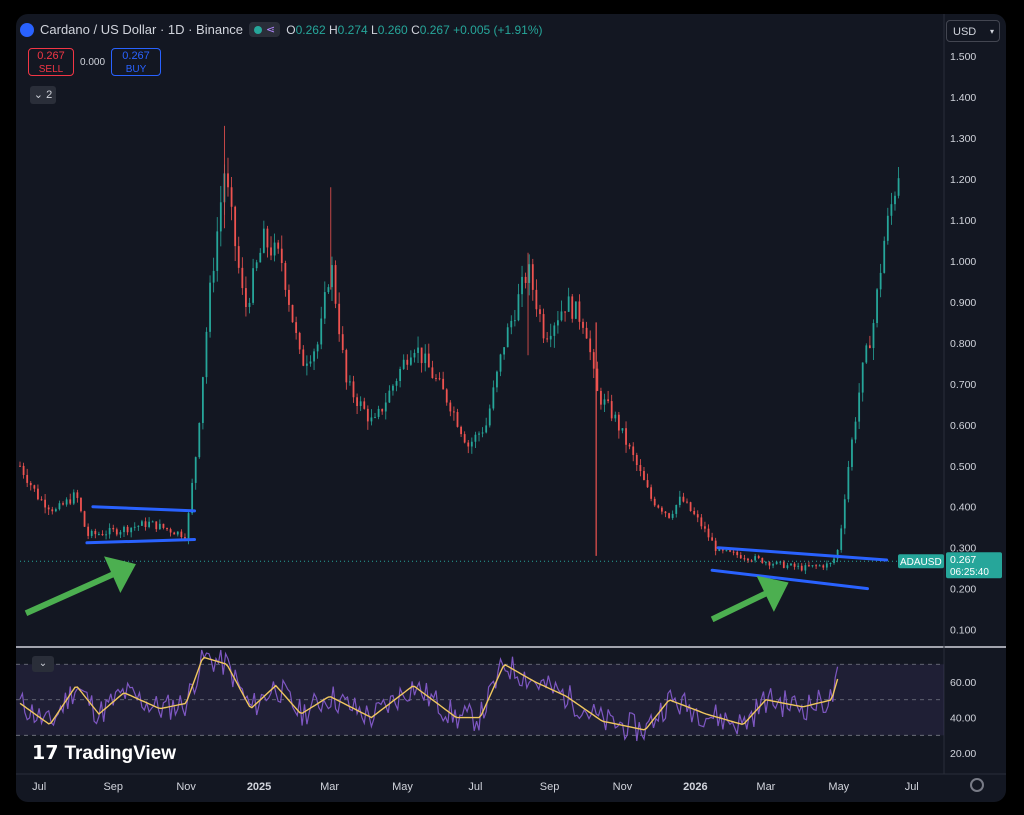  What do you see at coordinates (963, 560) in the screenshot?
I see `price-tag-value: 0.267` at bounding box center [963, 560].